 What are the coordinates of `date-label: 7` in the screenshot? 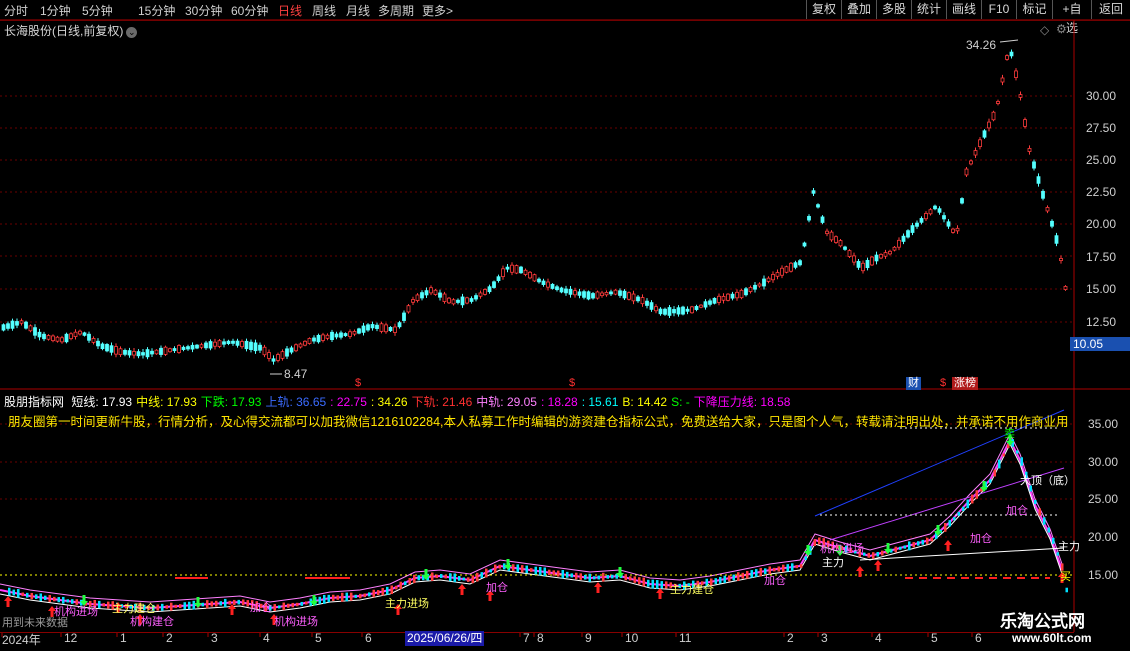 It's located at (526, 638).